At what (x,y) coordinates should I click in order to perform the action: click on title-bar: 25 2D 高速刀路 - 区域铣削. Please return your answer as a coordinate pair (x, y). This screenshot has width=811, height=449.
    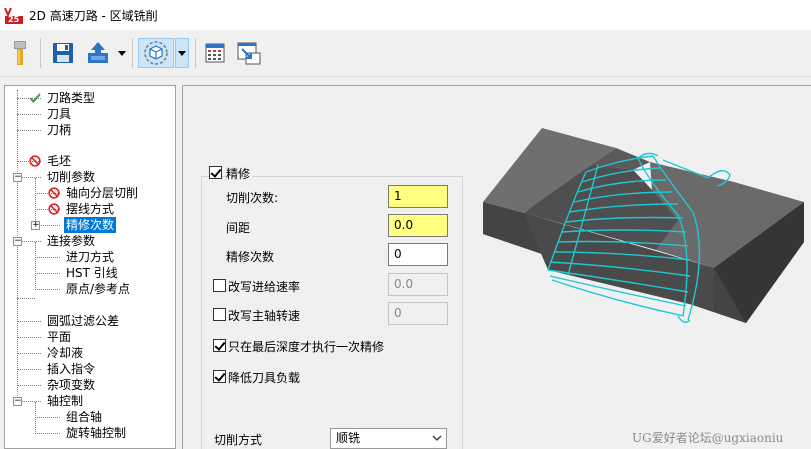
    Looking at the image, I should click on (405, 15).